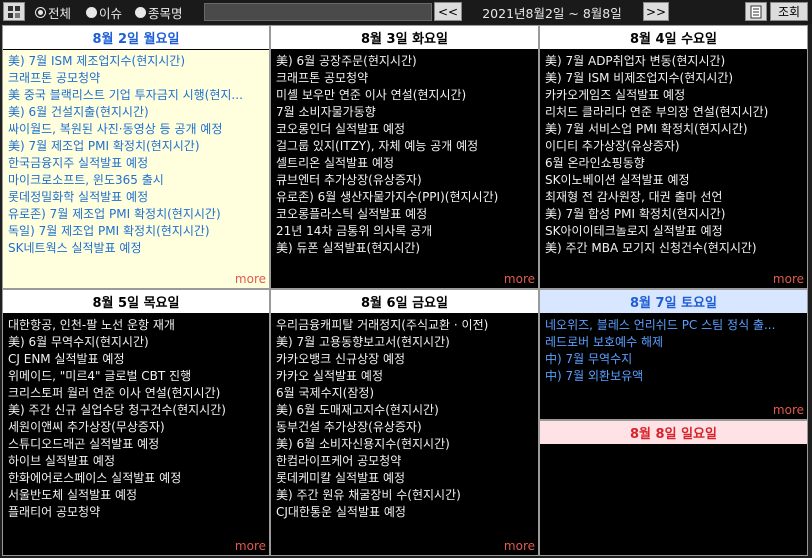 This screenshot has width=812, height=558. What do you see at coordinates (405, 410) in the screenshot?
I see `list-item: 美) 6월 도매재고지수(현지시간)` at bounding box center [405, 410].